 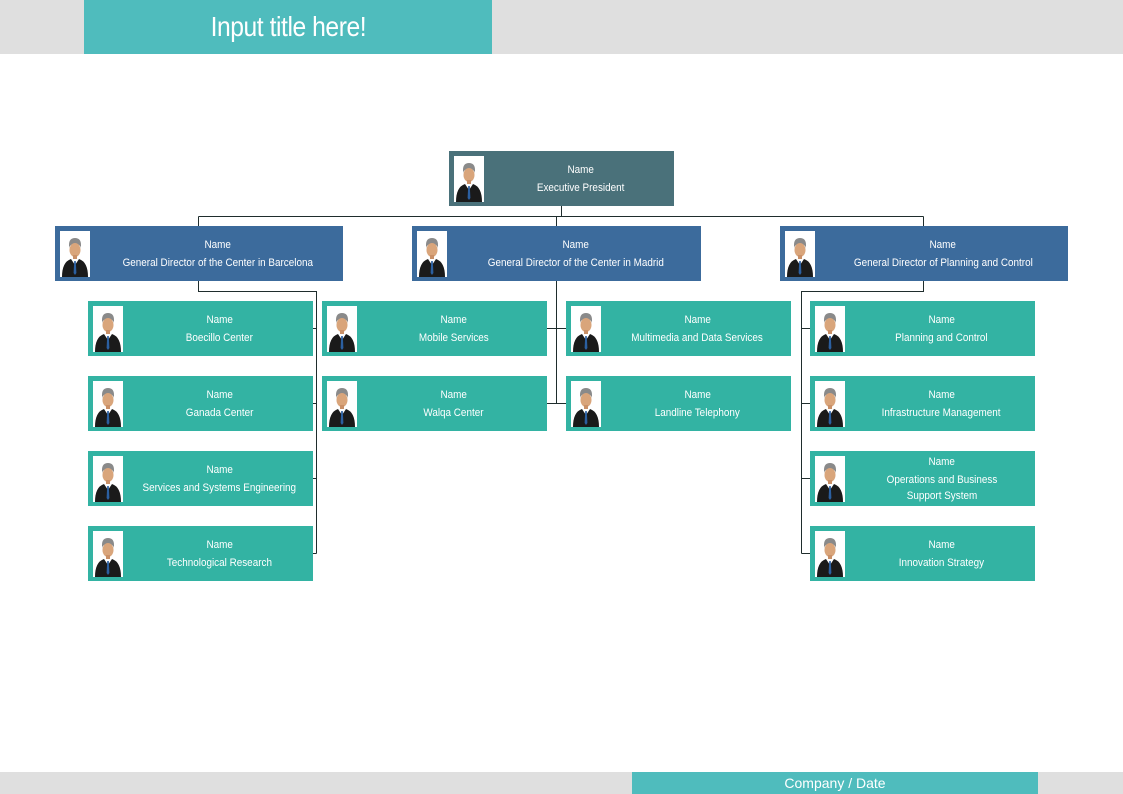 What do you see at coordinates (697, 412) in the screenshot?
I see `node-role: Landline Telephony` at bounding box center [697, 412].